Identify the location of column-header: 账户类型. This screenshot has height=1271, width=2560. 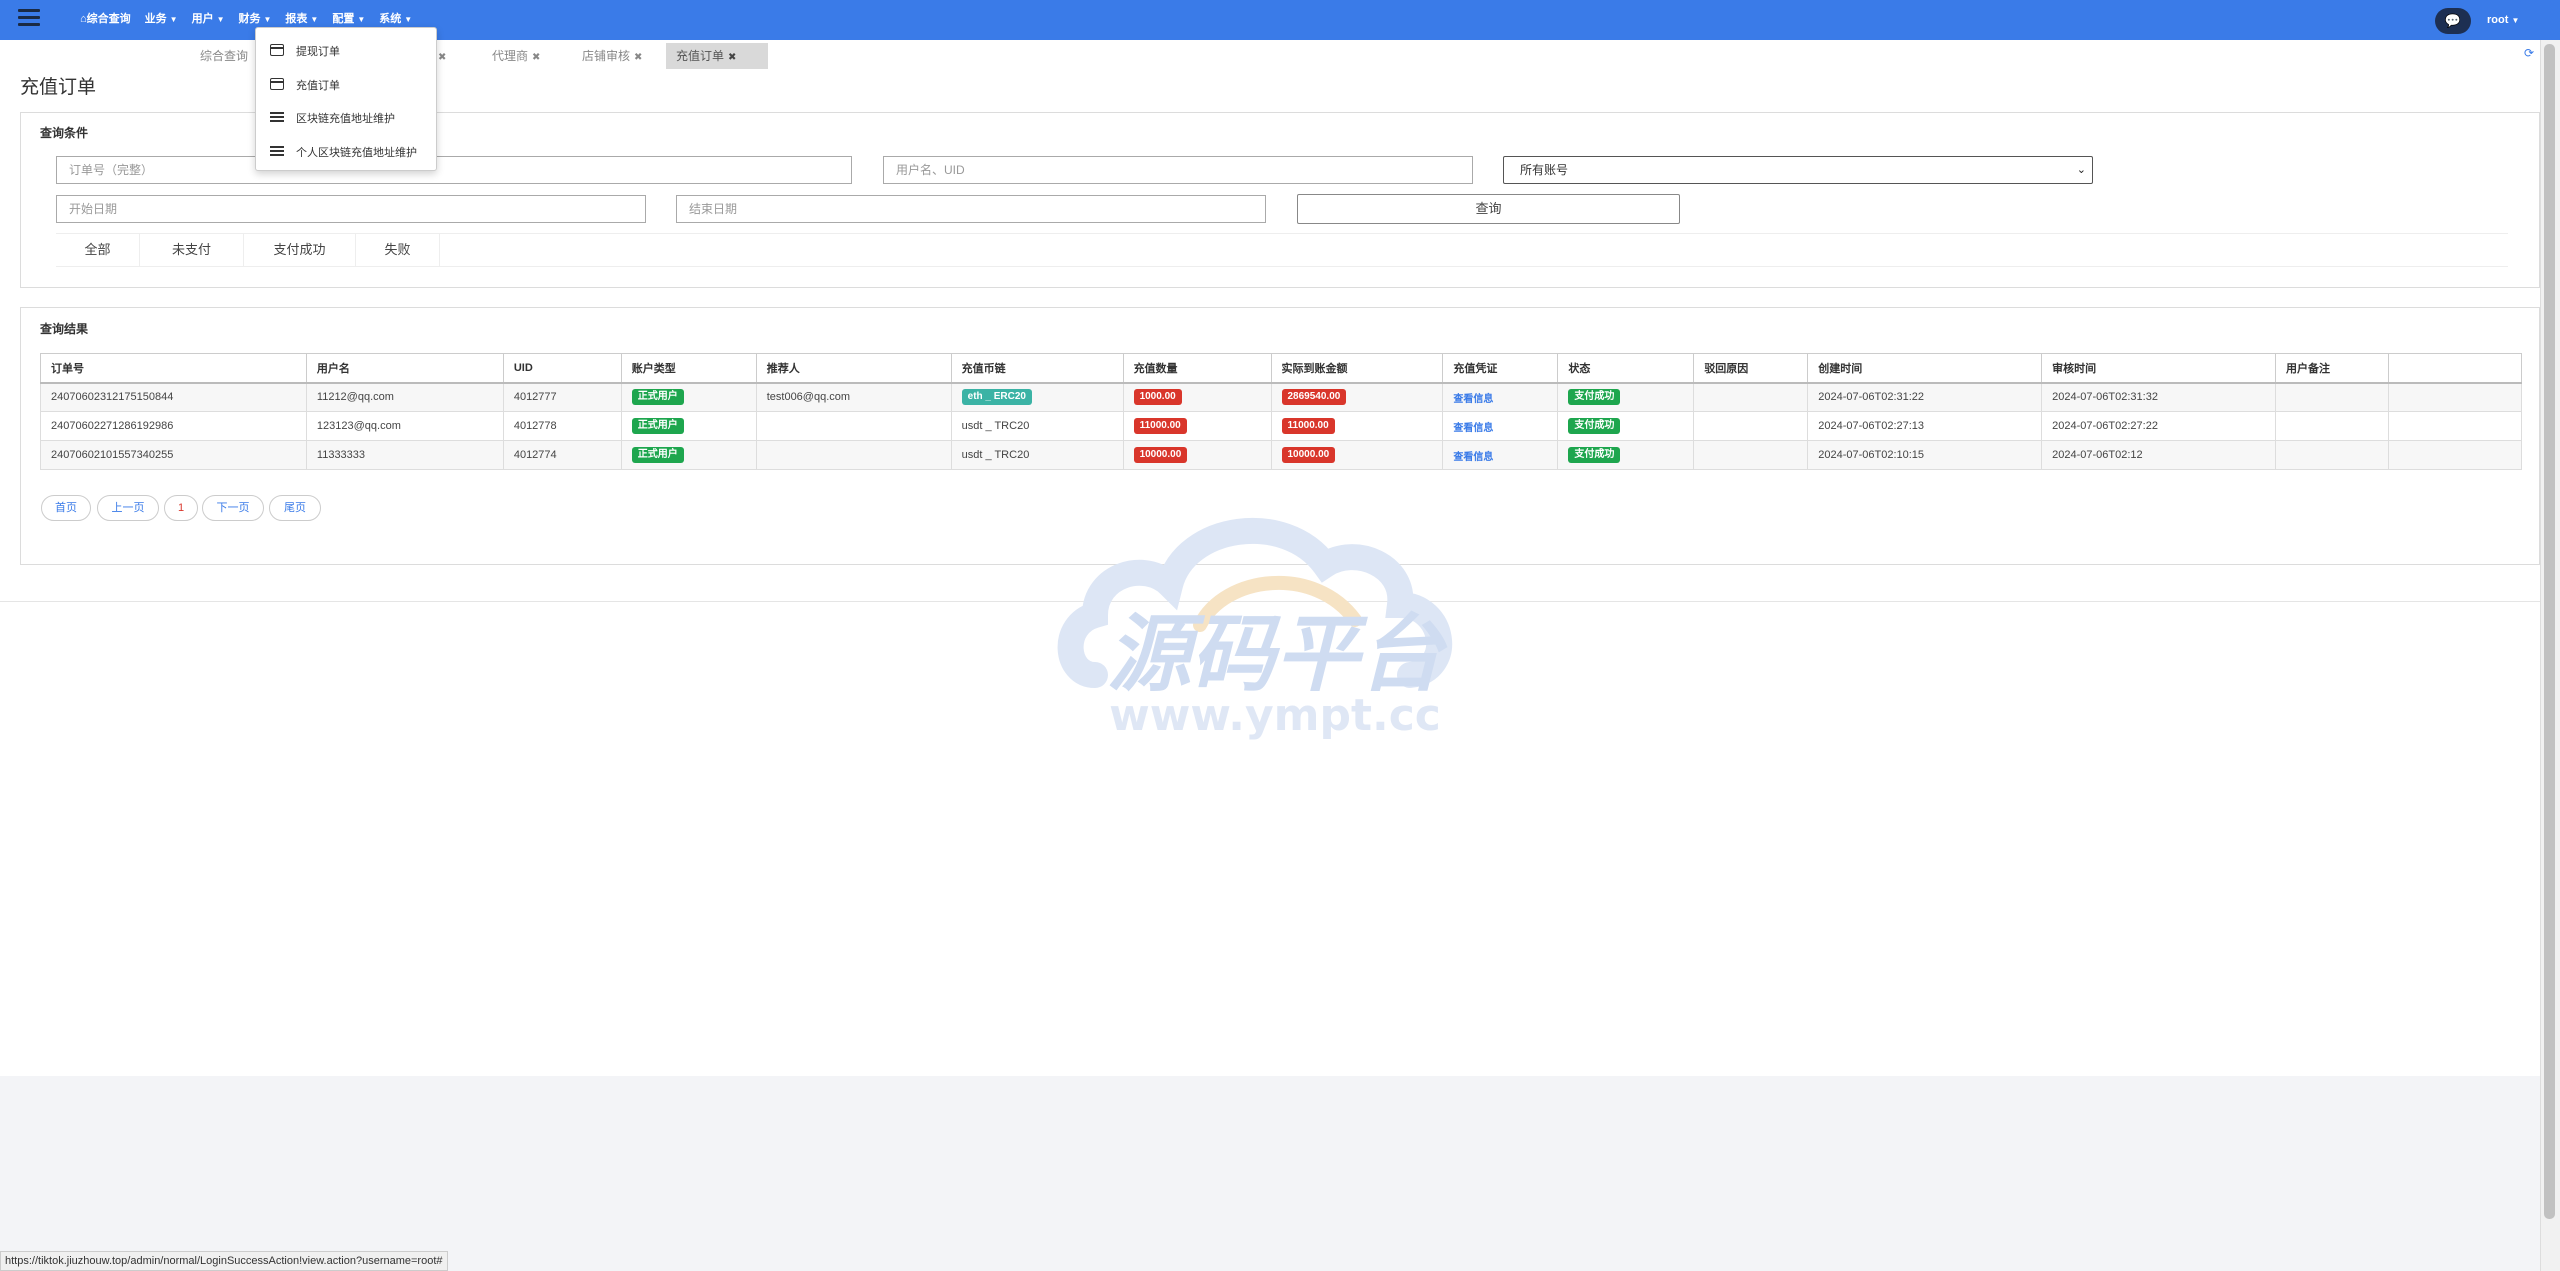
(688, 368).